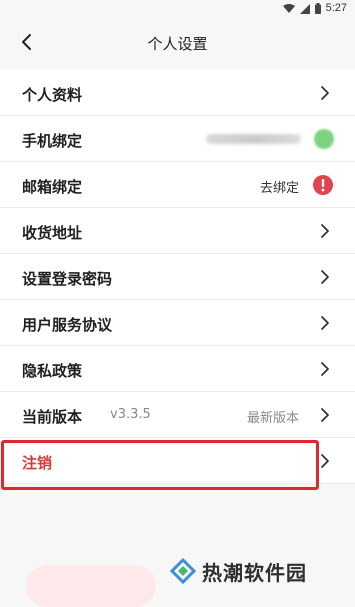 This screenshot has height=607, width=355. What do you see at coordinates (52, 95) in the screenshot?
I see `row-label: 个人资料` at bounding box center [52, 95].